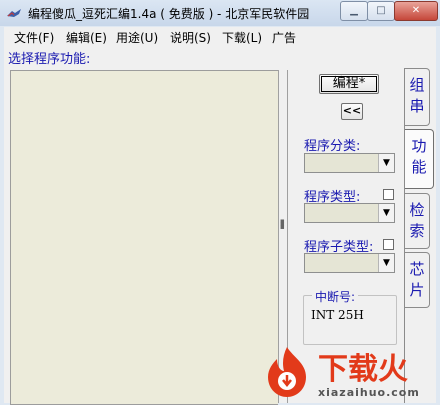  I want to click on flame-logo-icon, so click(287, 372).